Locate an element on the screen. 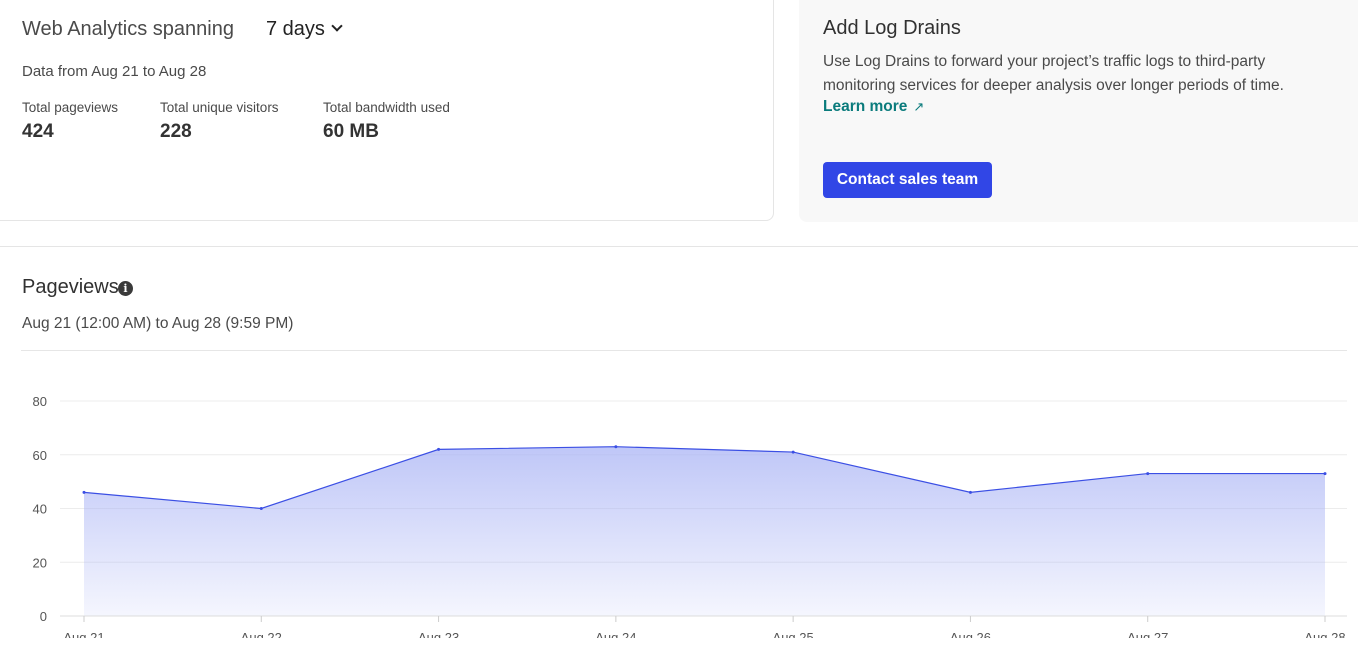 Image resolution: width=1358 pixels, height=646 pixels. stat-total-pageviews: Total pageviews 424 is located at coordinates (70, 121).